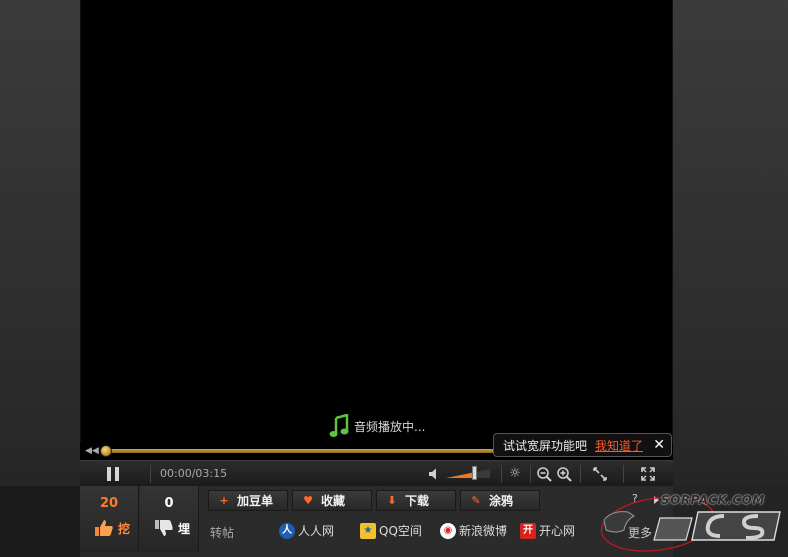 The height and width of the screenshot is (557, 788). What do you see at coordinates (176, 528) in the screenshot?
I see `bury-label-row: 埋` at bounding box center [176, 528].